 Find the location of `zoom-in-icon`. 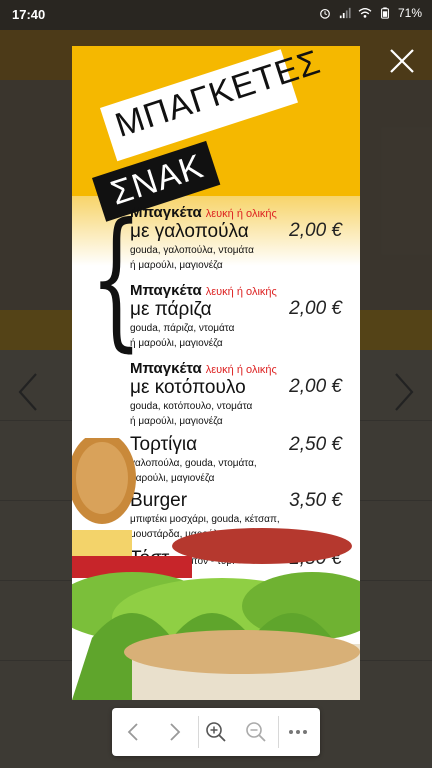

zoom-in-icon is located at coordinates (216, 732).